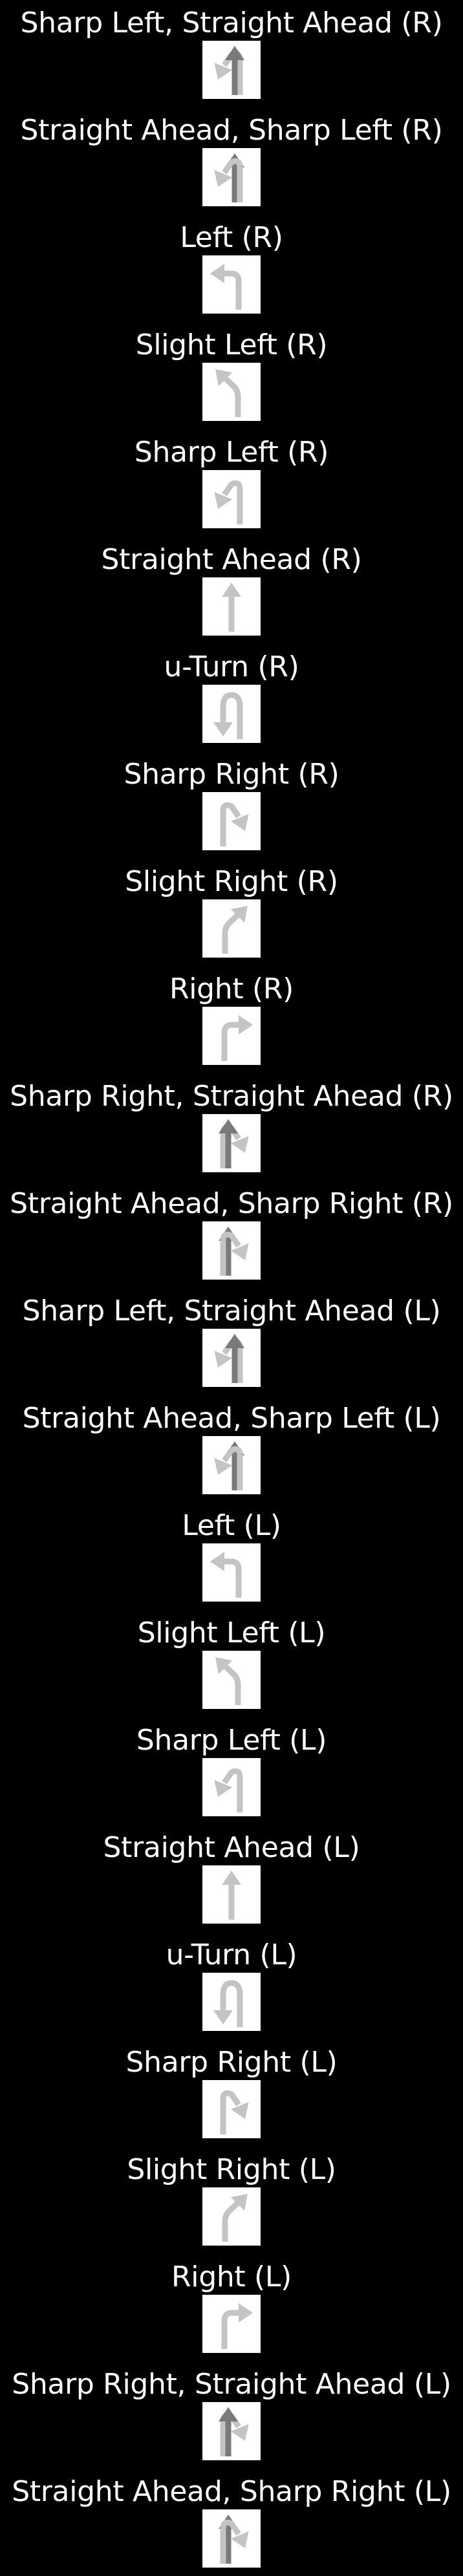 This screenshot has width=463, height=2576. Describe the element at coordinates (231, 774) in the screenshot. I see `maneuver-label: Sharp Right (R)` at that location.